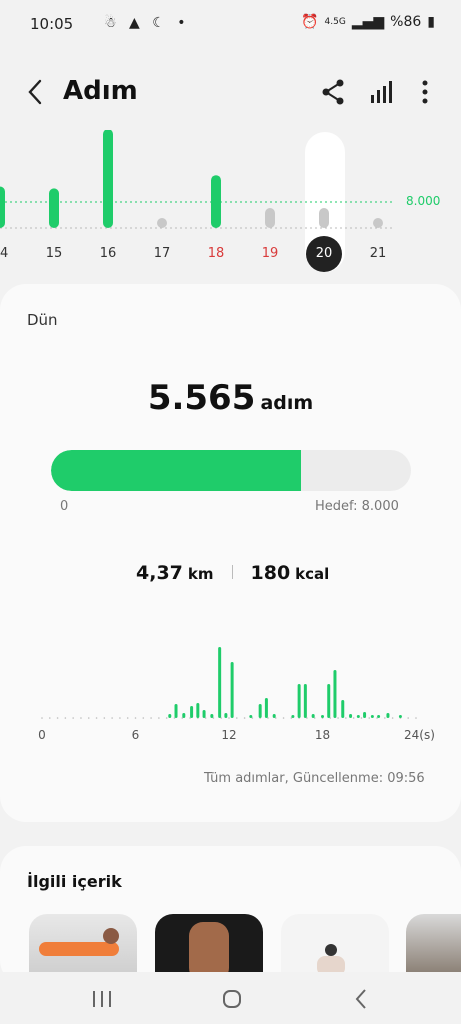  Describe the element at coordinates (232, 999) in the screenshot. I see `home-icon` at that location.